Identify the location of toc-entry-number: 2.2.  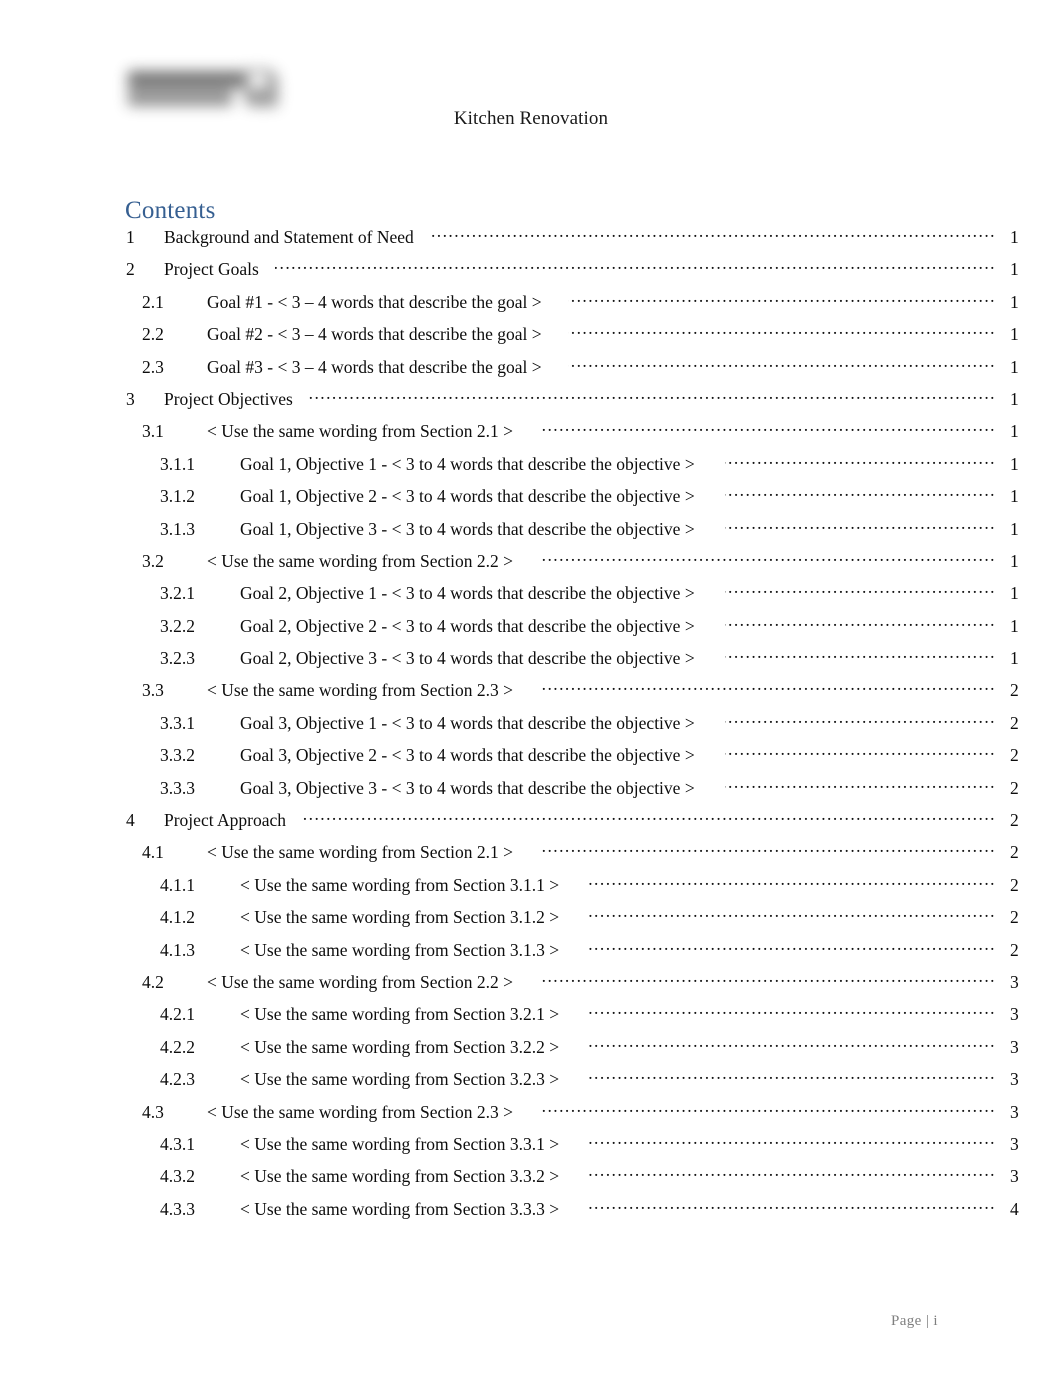
(153, 334).